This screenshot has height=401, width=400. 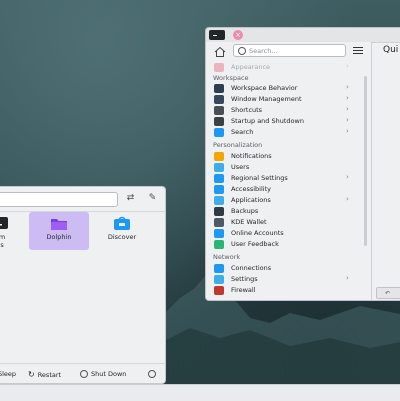 What do you see at coordinates (130, 198) in the screenshot?
I see `configure-icon: ⇄` at bounding box center [130, 198].